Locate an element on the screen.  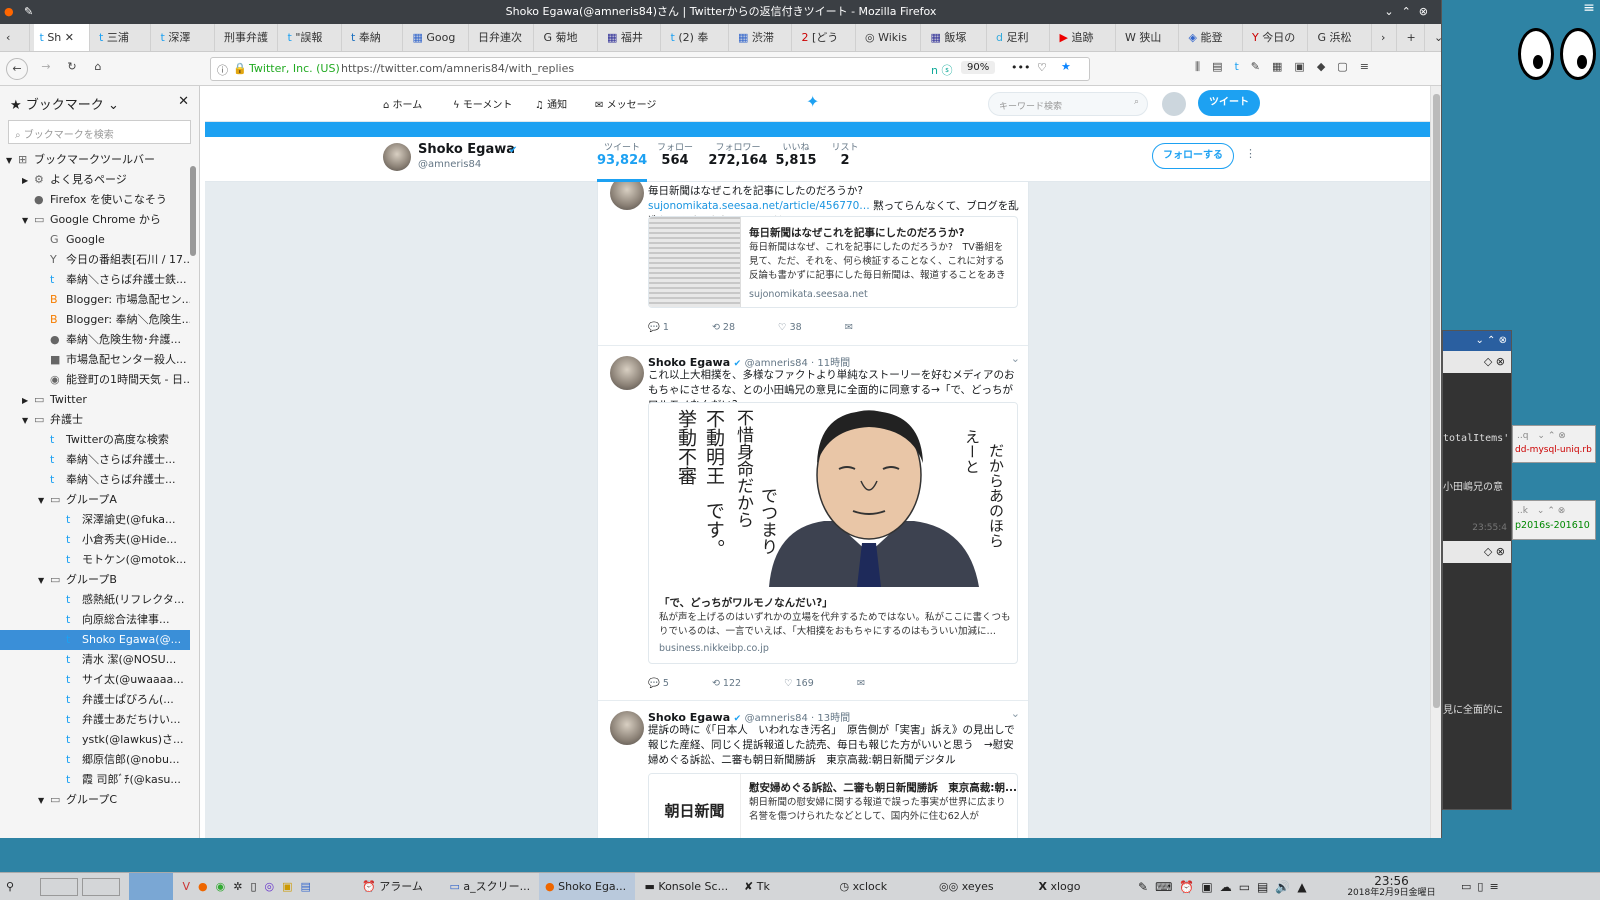
app-launcher-icon: ⚲ is located at coordinates (15, 886).